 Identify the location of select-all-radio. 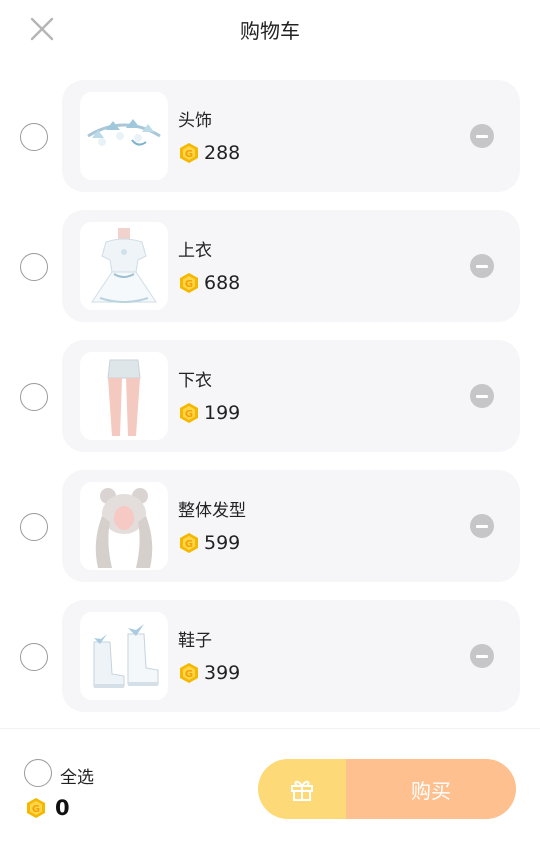
(38, 773).